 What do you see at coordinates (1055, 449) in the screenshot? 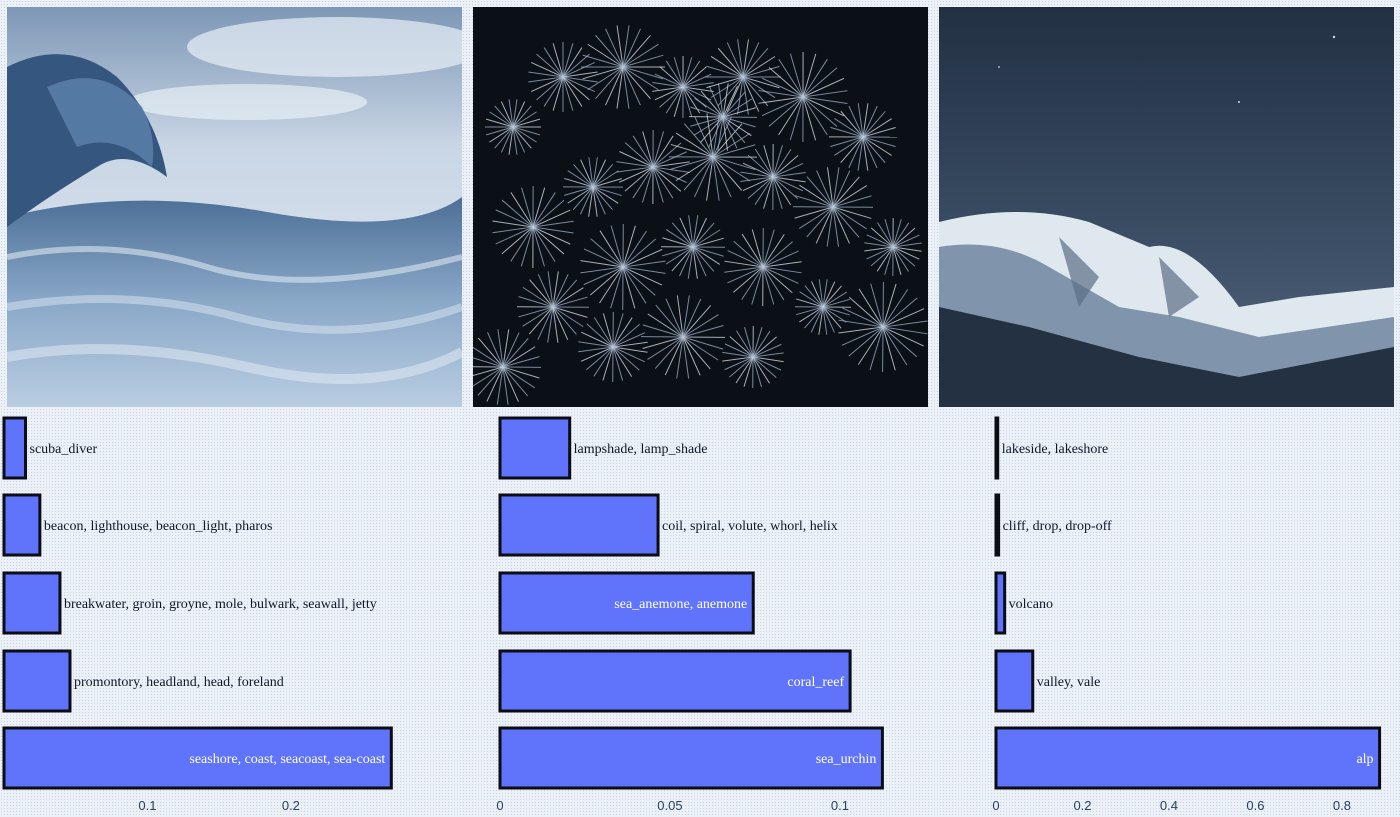
I see `bar-label-1: lakeside, lakeshore` at bounding box center [1055, 449].